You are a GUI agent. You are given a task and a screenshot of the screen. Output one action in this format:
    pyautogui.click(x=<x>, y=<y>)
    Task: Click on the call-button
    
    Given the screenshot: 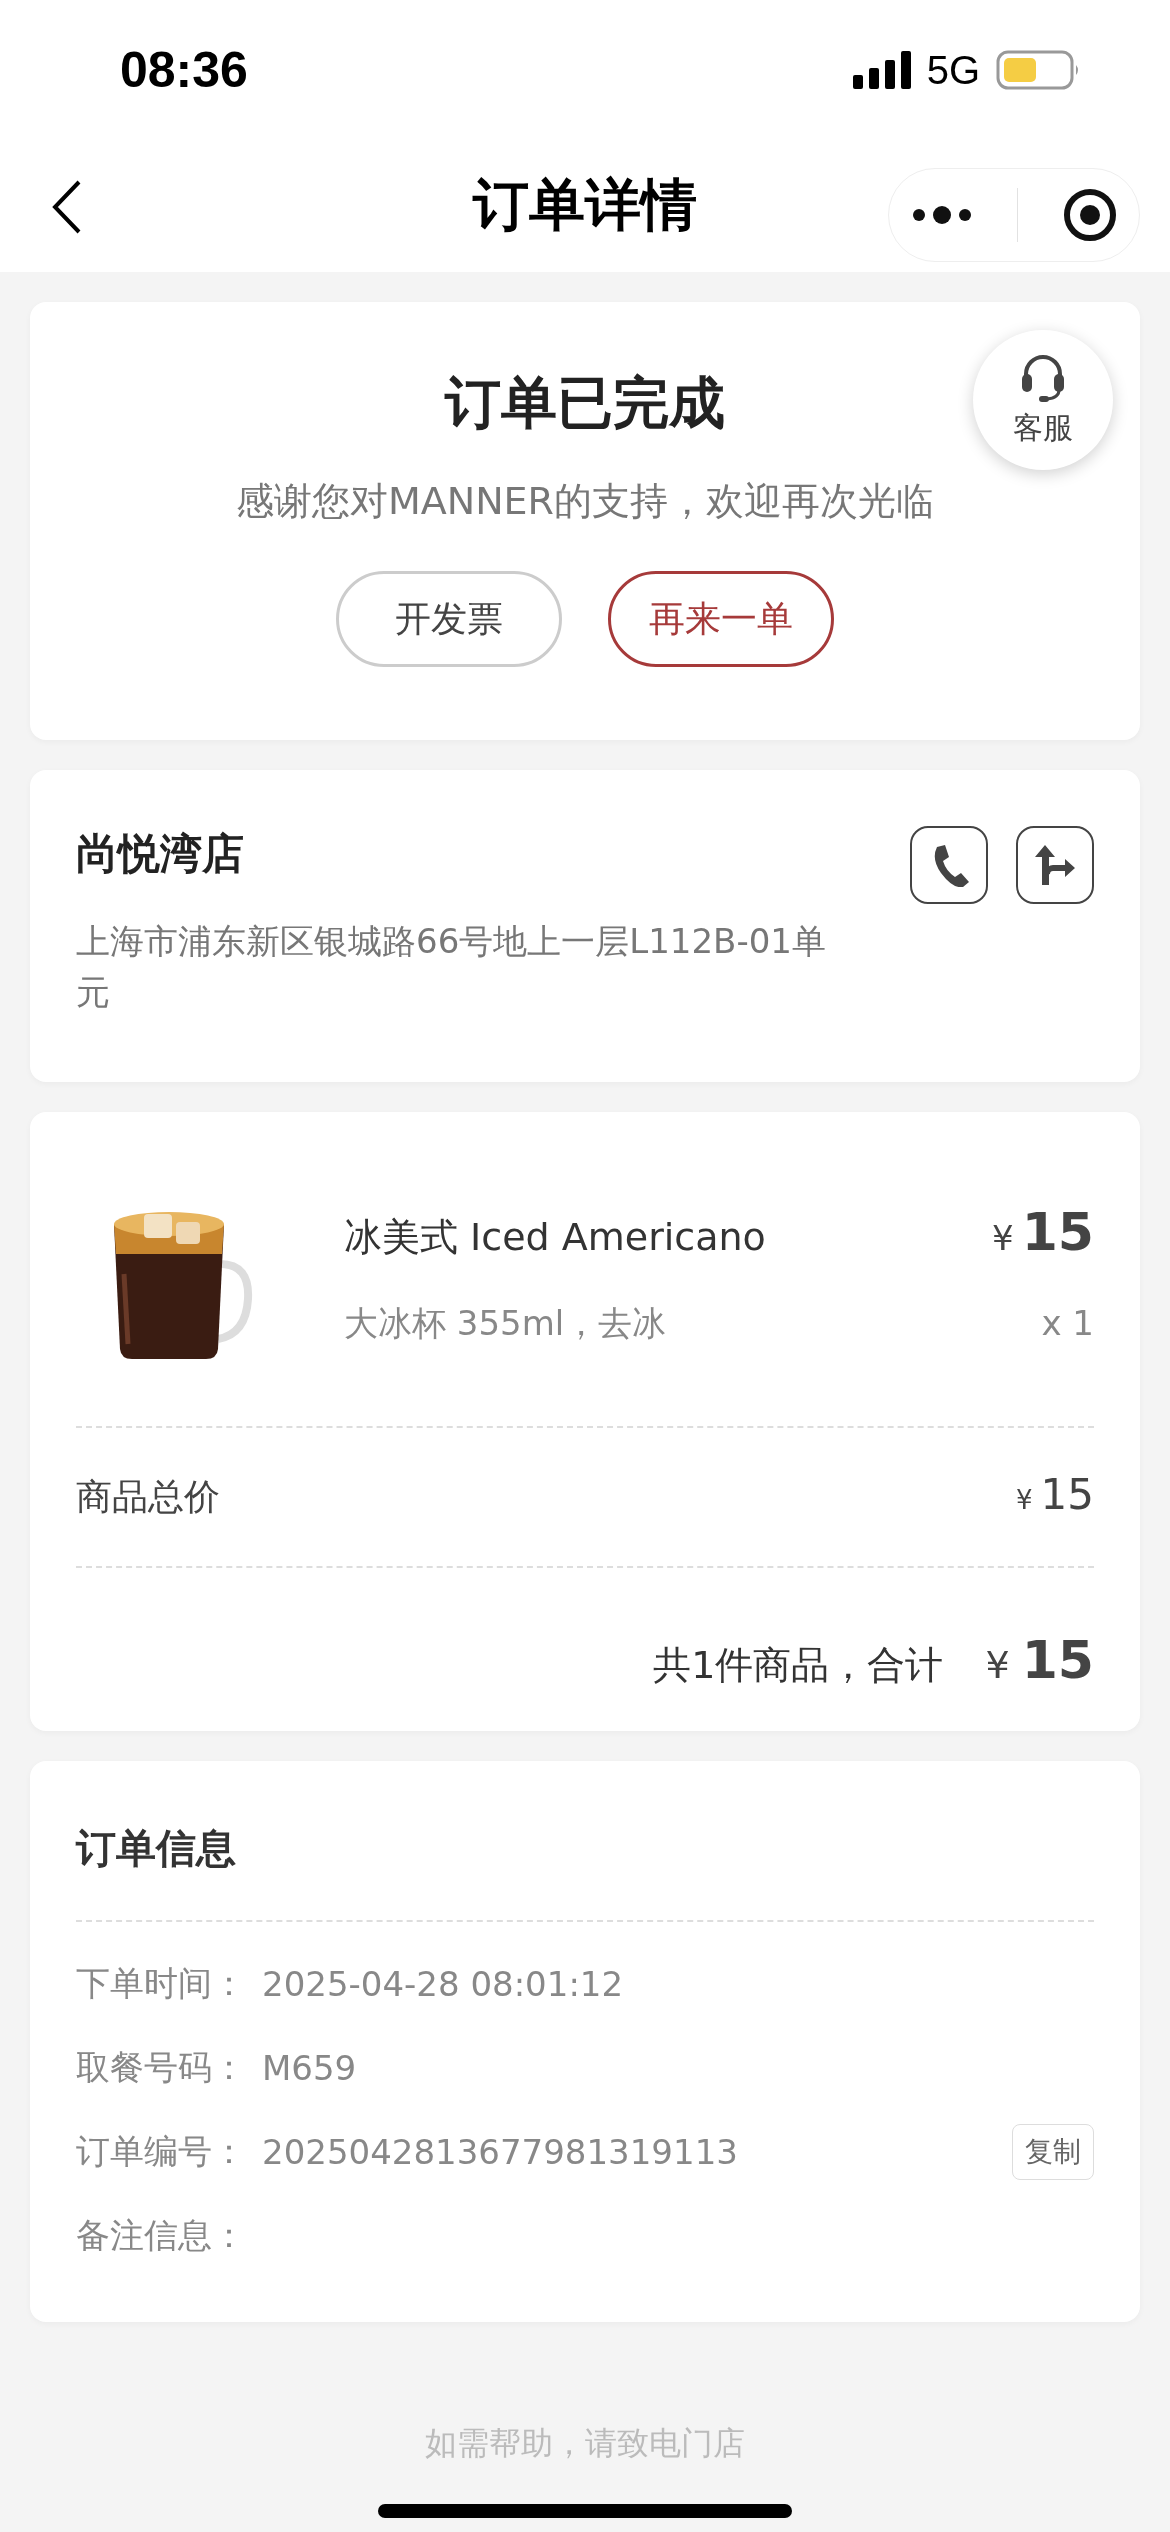 What is the action you would take?
    pyautogui.click(x=949, y=865)
    